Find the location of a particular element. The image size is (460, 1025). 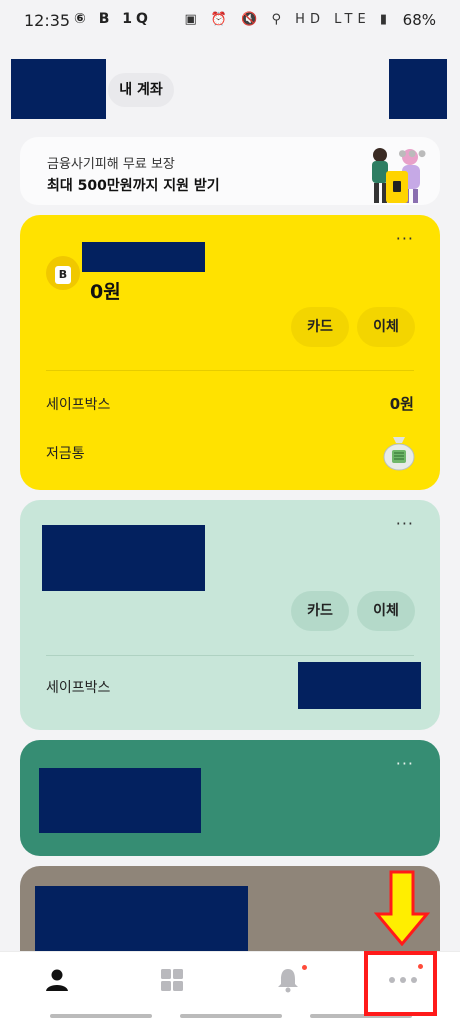

status-bar: 12:35 ⑥ B 1Q ▣ ⏰ 🔇 ⚲ HD LTE ▮ 68% is located at coordinates (230, 21).